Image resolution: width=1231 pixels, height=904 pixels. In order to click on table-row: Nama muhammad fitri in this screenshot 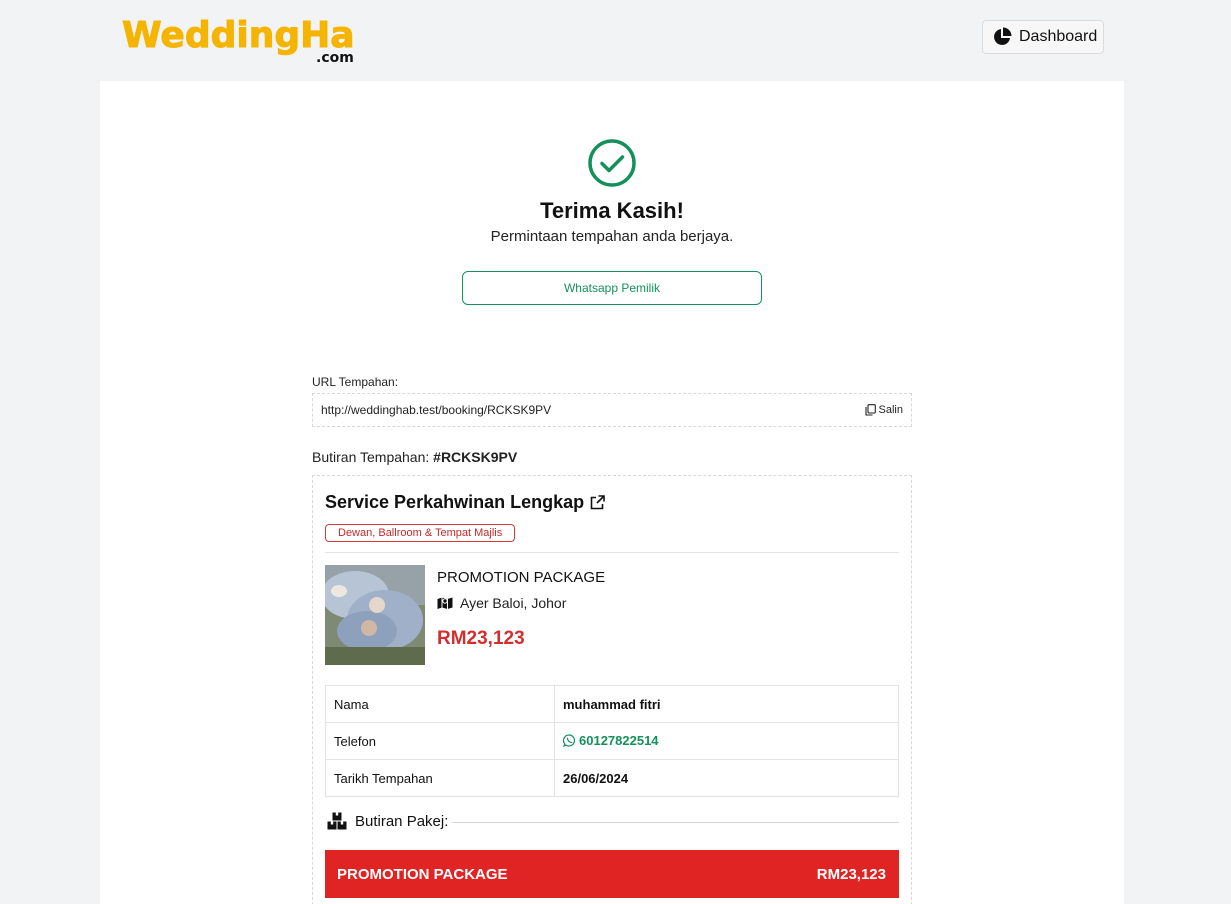, I will do `click(612, 704)`.